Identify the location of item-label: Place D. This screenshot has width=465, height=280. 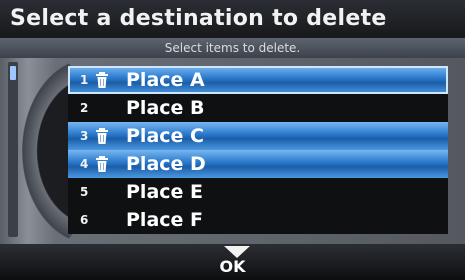
(166, 164).